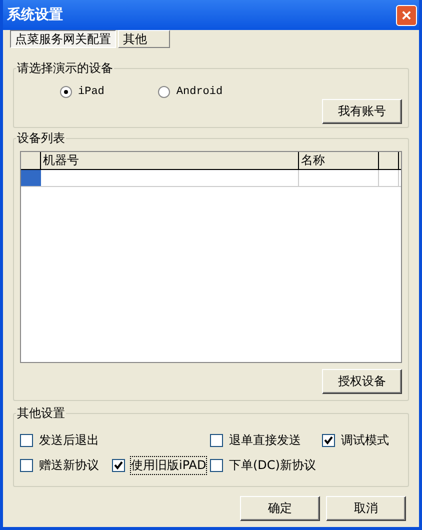 The image size is (422, 530). What do you see at coordinates (211, 178) in the screenshot?
I see `table-row` at bounding box center [211, 178].